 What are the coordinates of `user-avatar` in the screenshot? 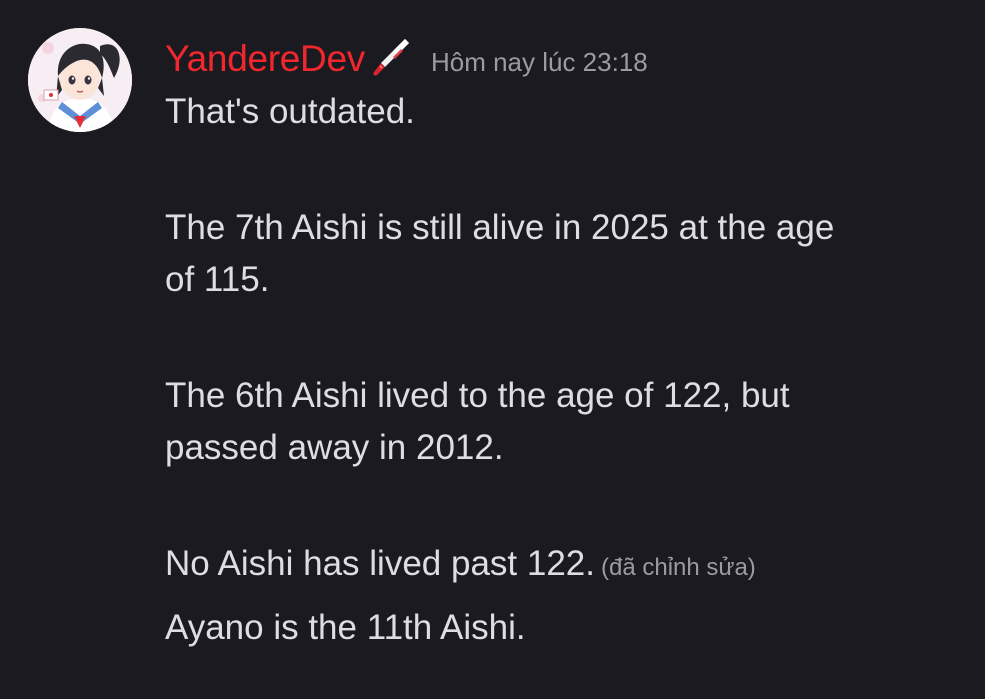 It's located at (80, 80).